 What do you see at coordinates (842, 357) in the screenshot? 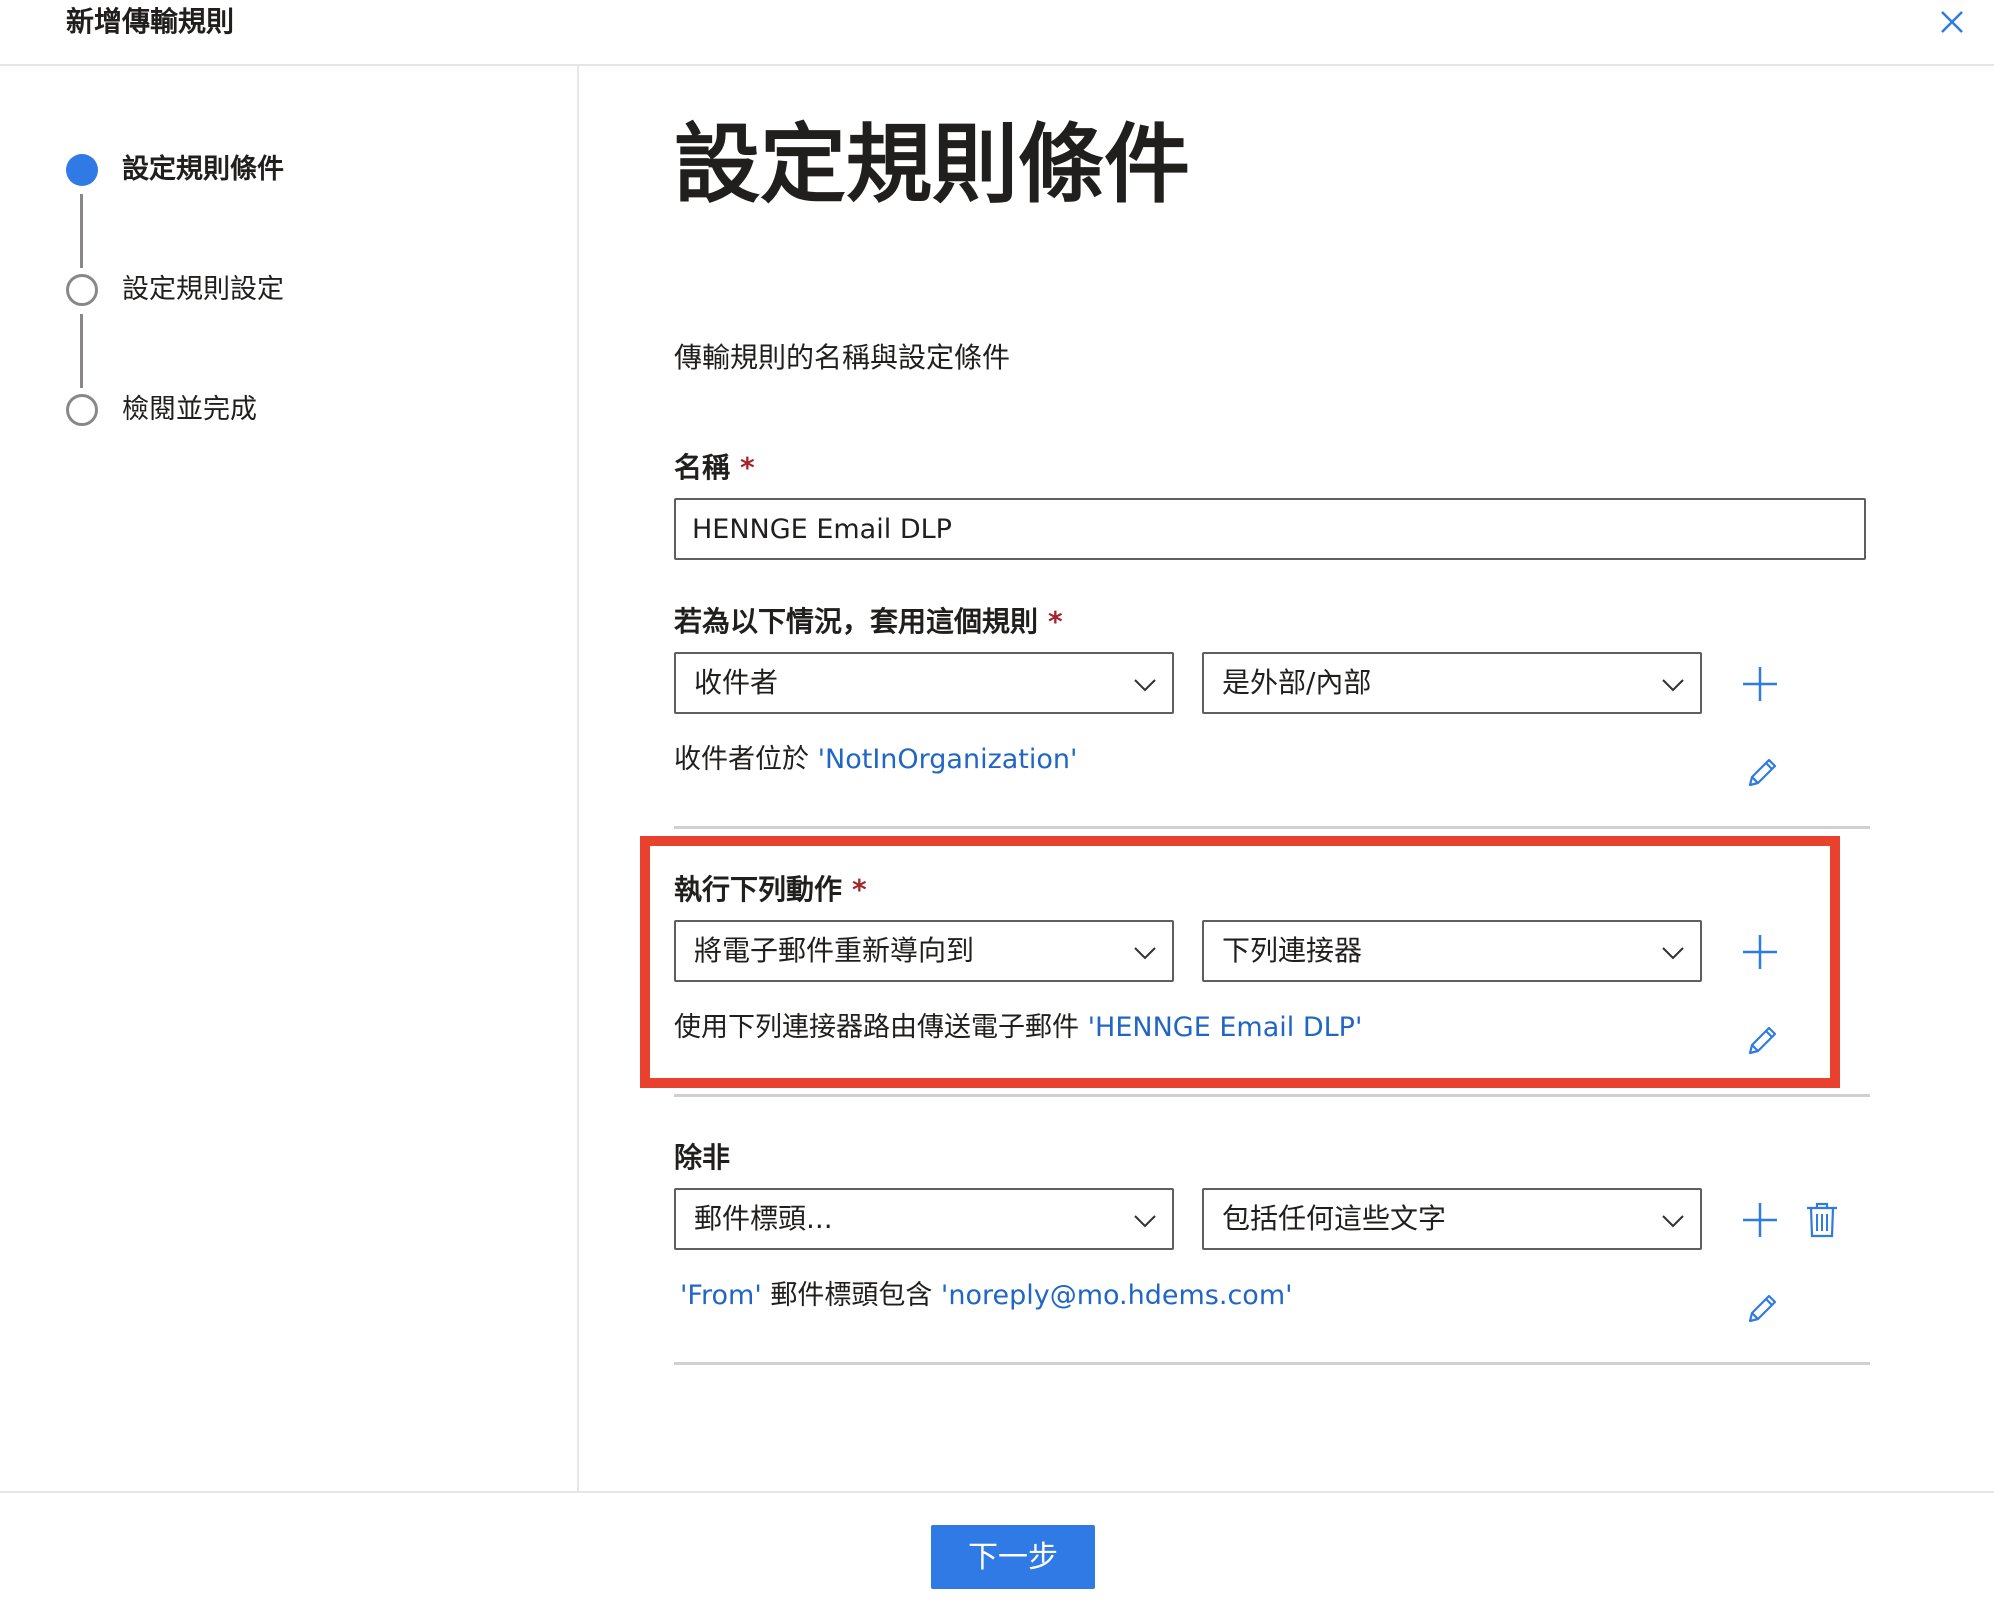
I see `page-subtitle: 傳輸規則的名稱與設定條件` at bounding box center [842, 357].